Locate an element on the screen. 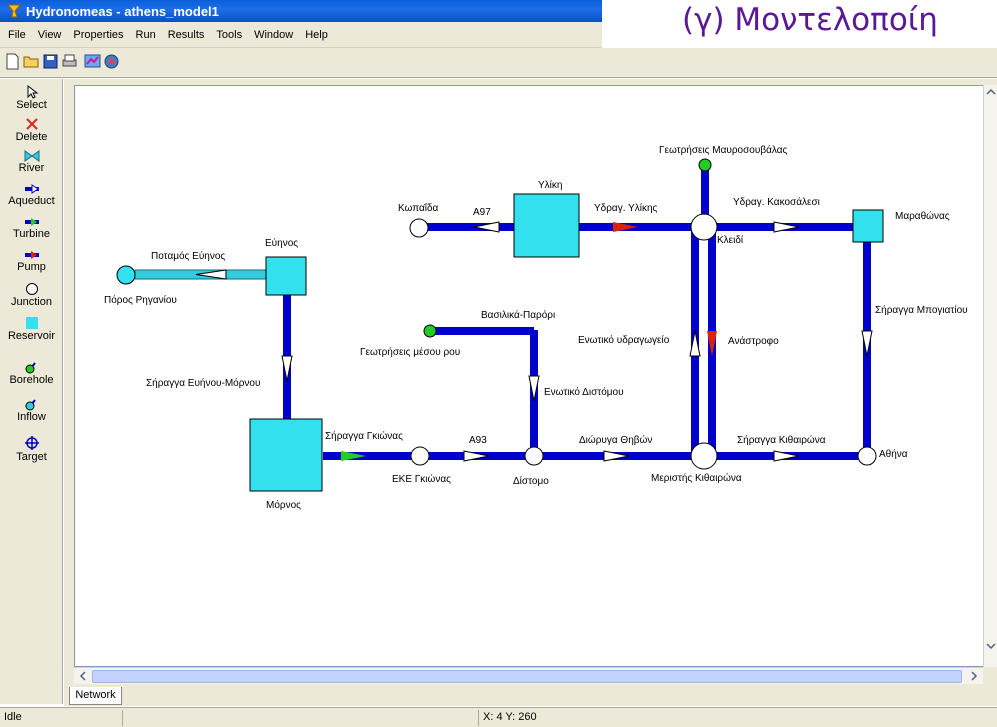 This screenshot has height=727, width=997. junction-eke-gkionas is located at coordinates (420, 456).